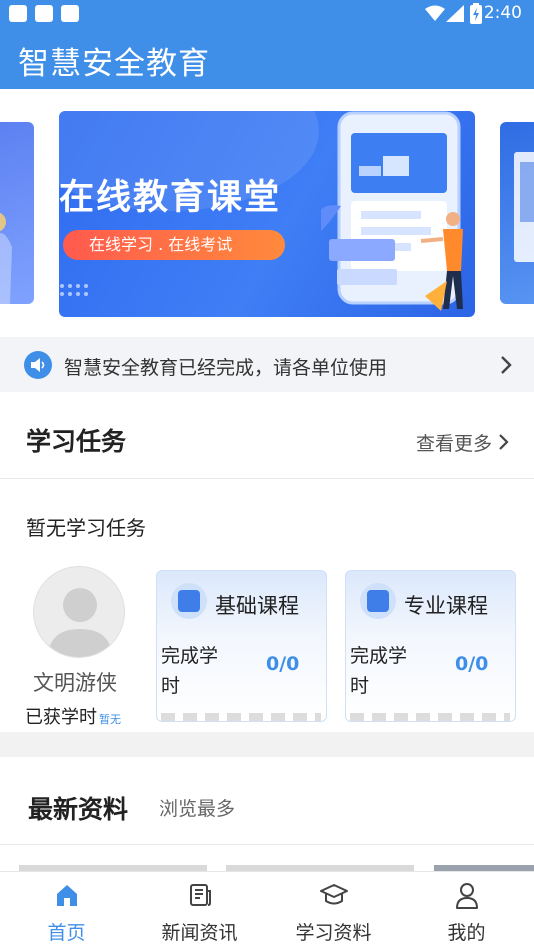 This screenshot has width=534, height=950. What do you see at coordinates (476, 13) in the screenshot?
I see `battery-icon` at bounding box center [476, 13].